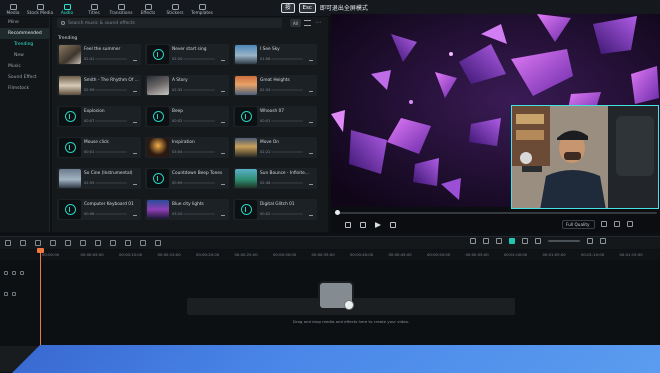 Image resolution: width=660 pixels, height=373 pixels. What do you see at coordinates (378, 225) in the screenshot?
I see `play-icon` at bounding box center [378, 225].